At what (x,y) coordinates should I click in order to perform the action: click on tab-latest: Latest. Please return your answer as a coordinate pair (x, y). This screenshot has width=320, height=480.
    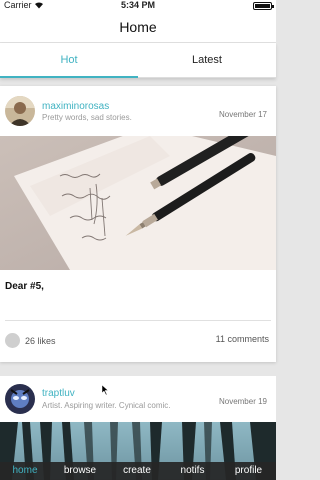
    Looking at the image, I should click on (207, 60).